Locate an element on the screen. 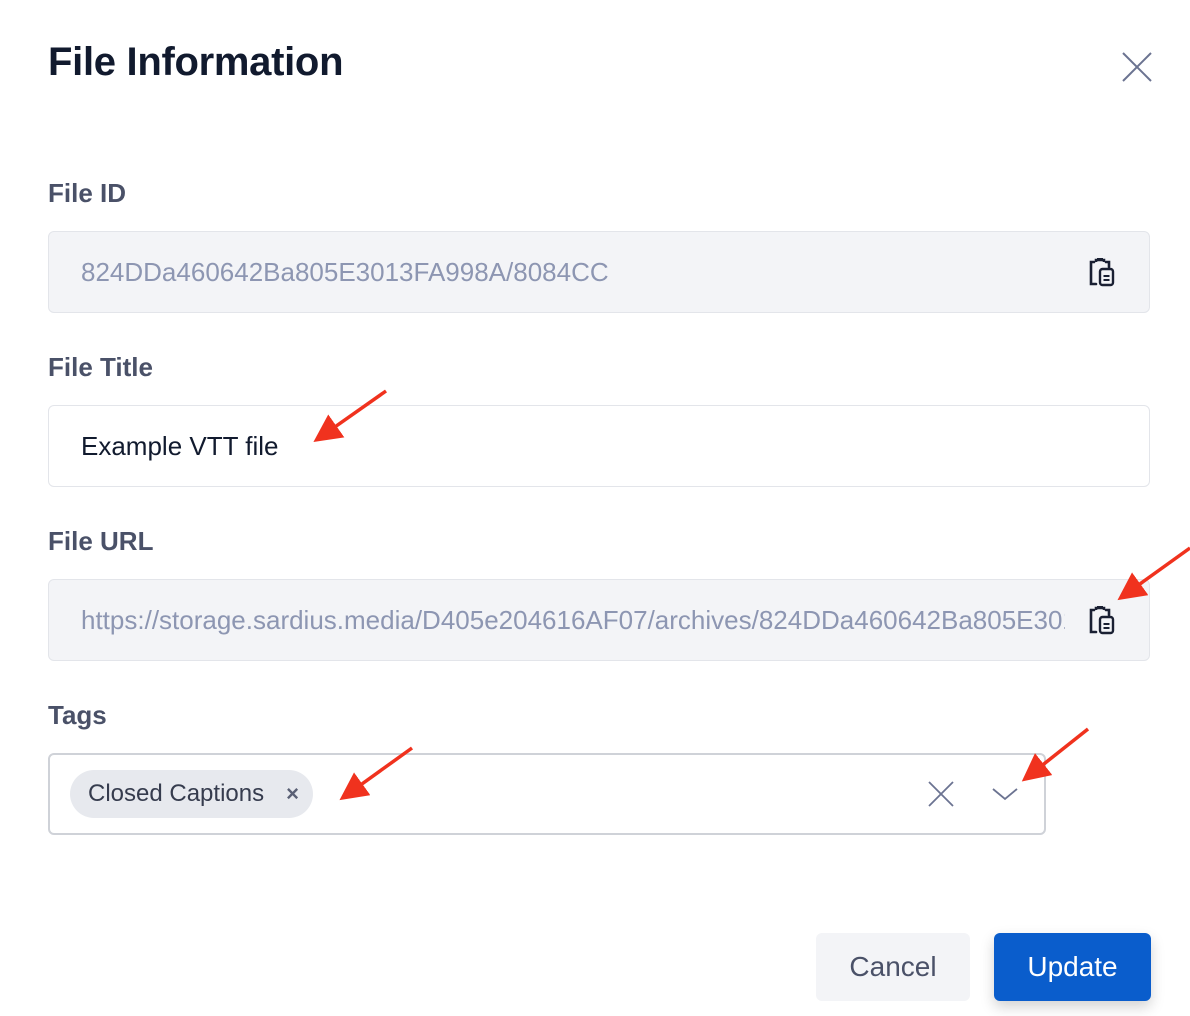 The width and height of the screenshot is (1190, 1016). copy-file-url-button is located at coordinates (1101, 620).